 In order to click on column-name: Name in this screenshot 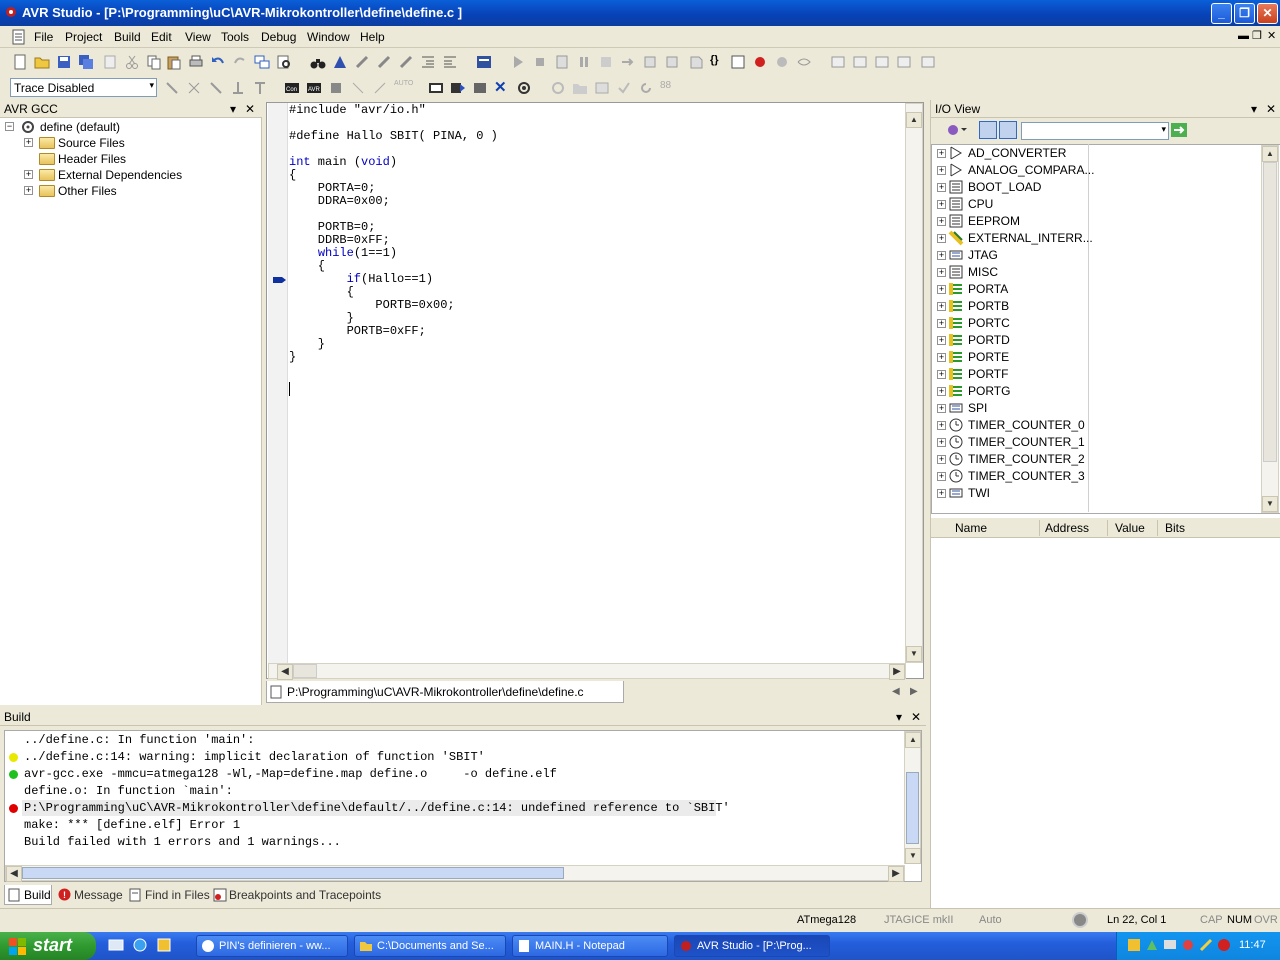, I will do `click(971, 528)`.